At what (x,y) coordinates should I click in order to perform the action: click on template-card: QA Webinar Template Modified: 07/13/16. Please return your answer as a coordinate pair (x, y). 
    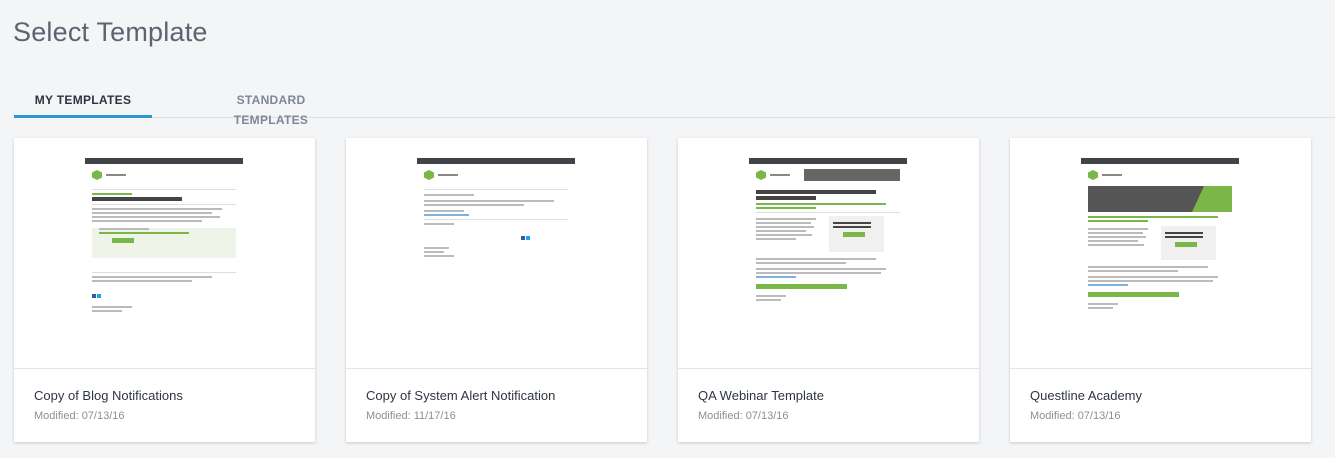
    Looking at the image, I should click on (828, 290).